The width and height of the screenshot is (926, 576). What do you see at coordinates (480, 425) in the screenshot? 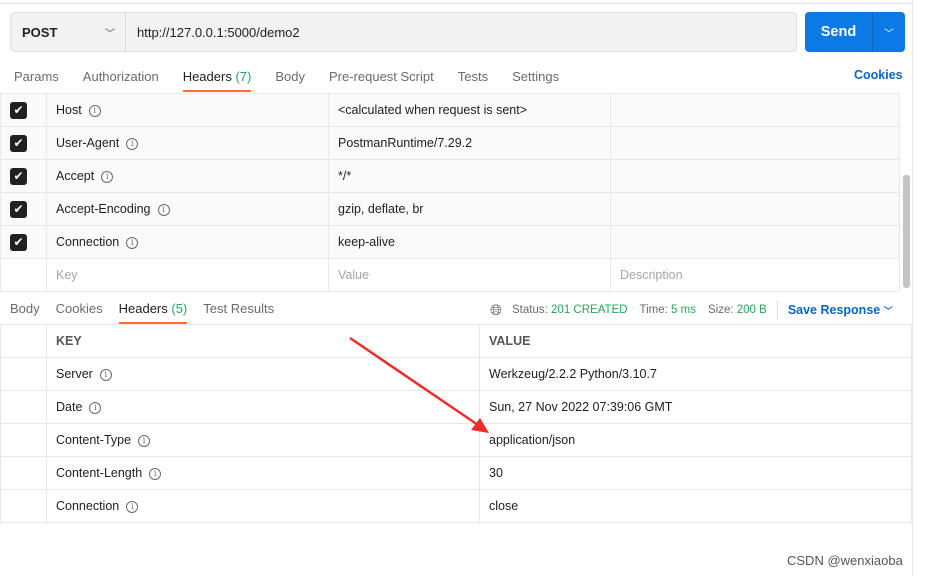
I see `arrow-head` at bounding box center [480, 425].